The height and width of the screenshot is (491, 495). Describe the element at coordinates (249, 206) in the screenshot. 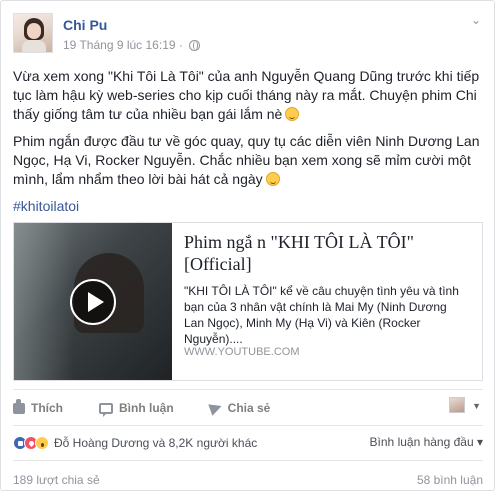

I see `hashtag-link: #khitoilatoi` at that location.